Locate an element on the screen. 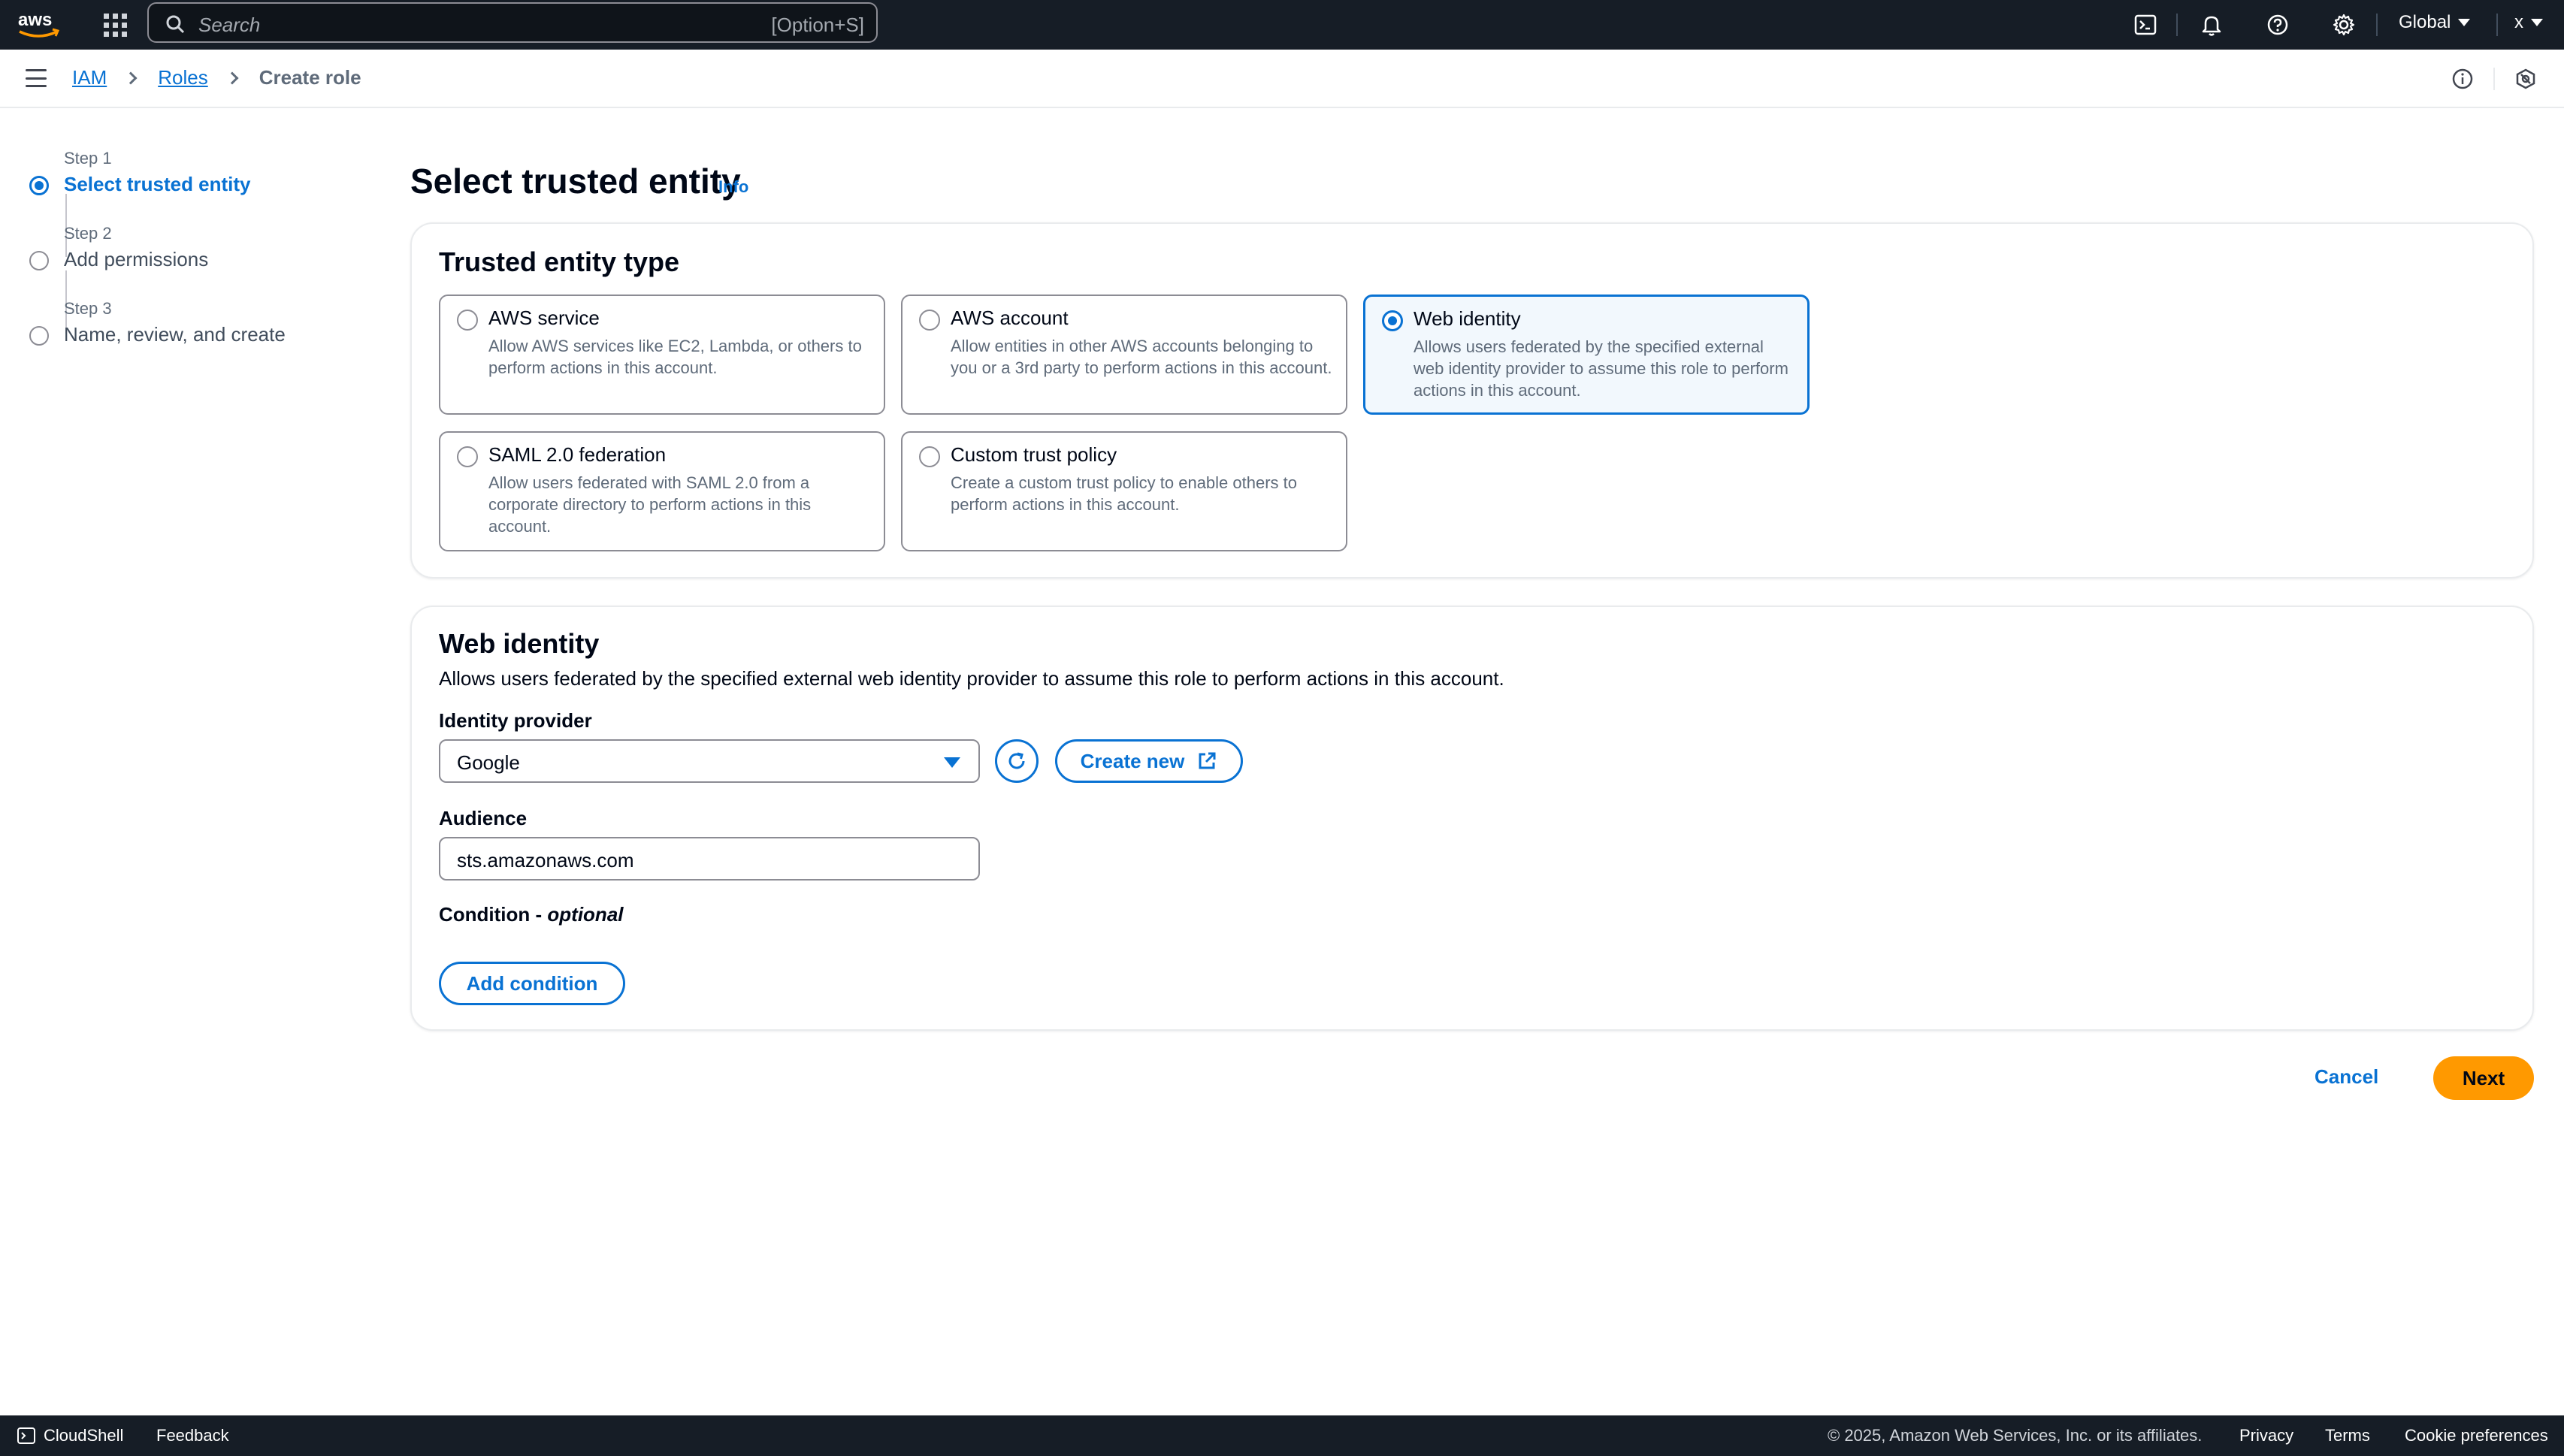 Image resolution: width=2564 pixels, height=1456 pixels. search-icon is located at coordinates (175, 24).